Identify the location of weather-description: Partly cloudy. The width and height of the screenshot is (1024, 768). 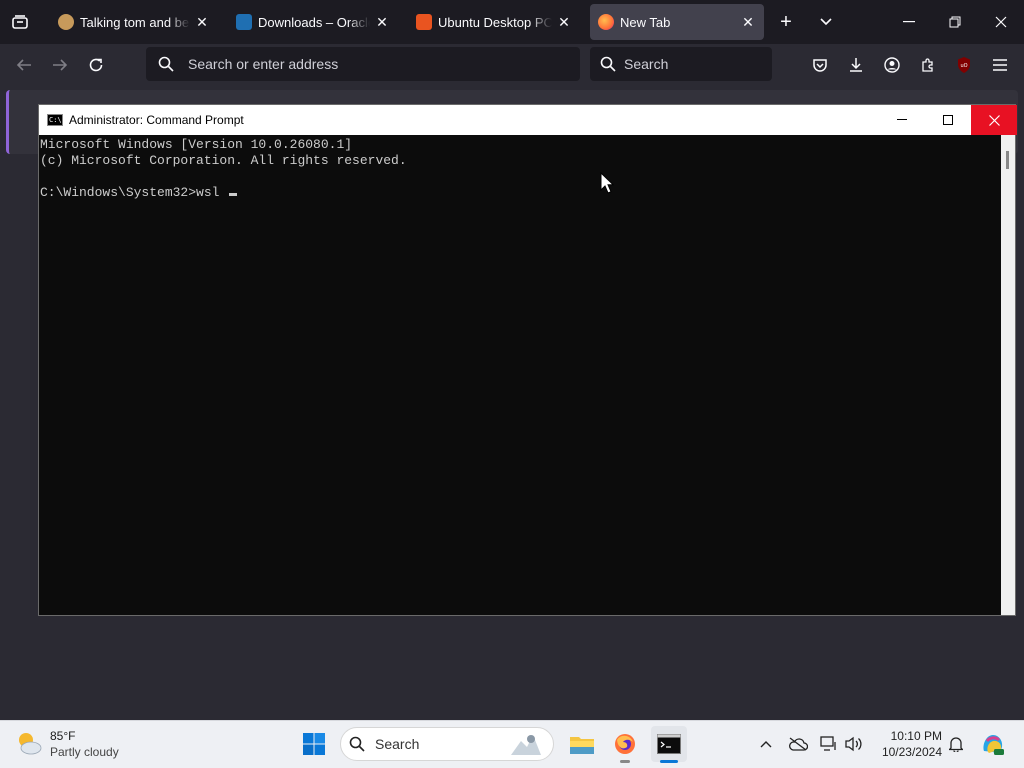
(84, 752).